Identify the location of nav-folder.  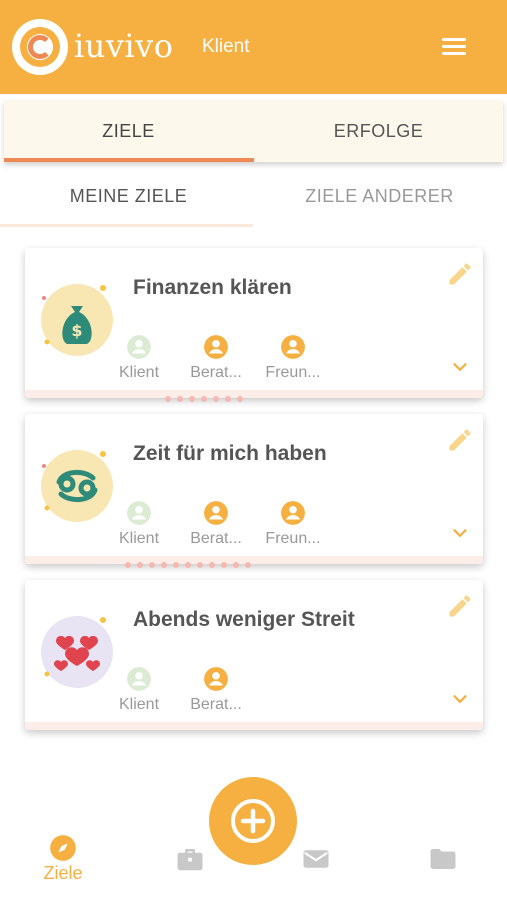
(443, 859).